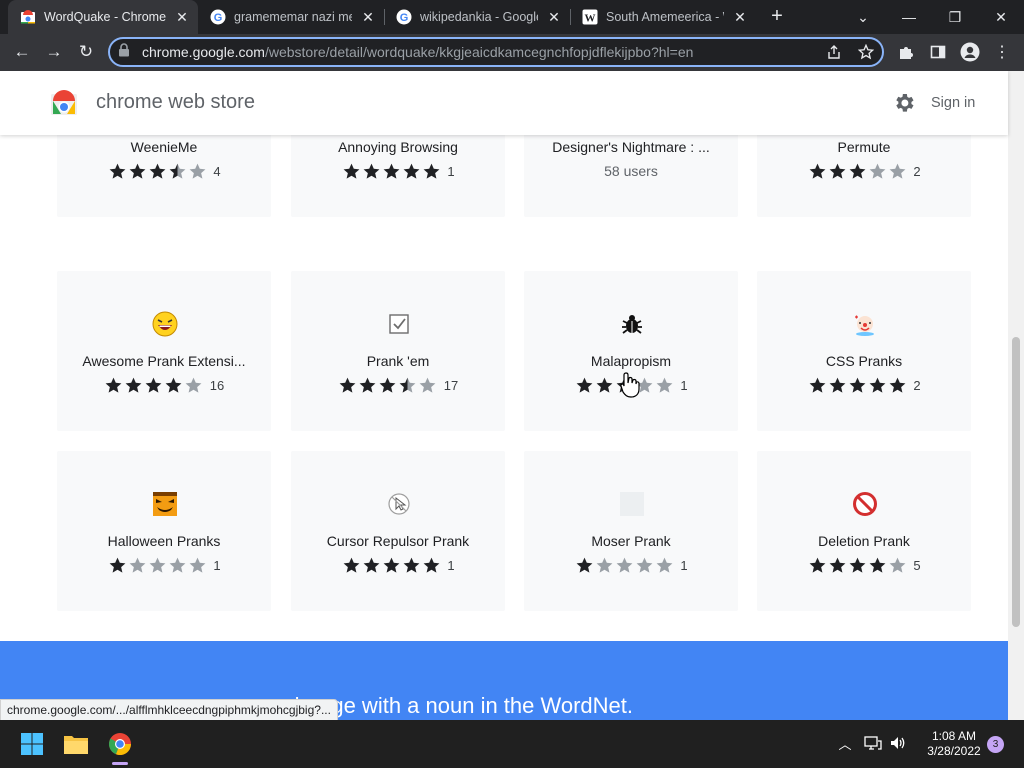 This screenshot has width=1024, height=768. What do you see at coordinates (631, 171) in the screenshot?
I see `user-count-row: 58 users` at bounding box center [631, 171].